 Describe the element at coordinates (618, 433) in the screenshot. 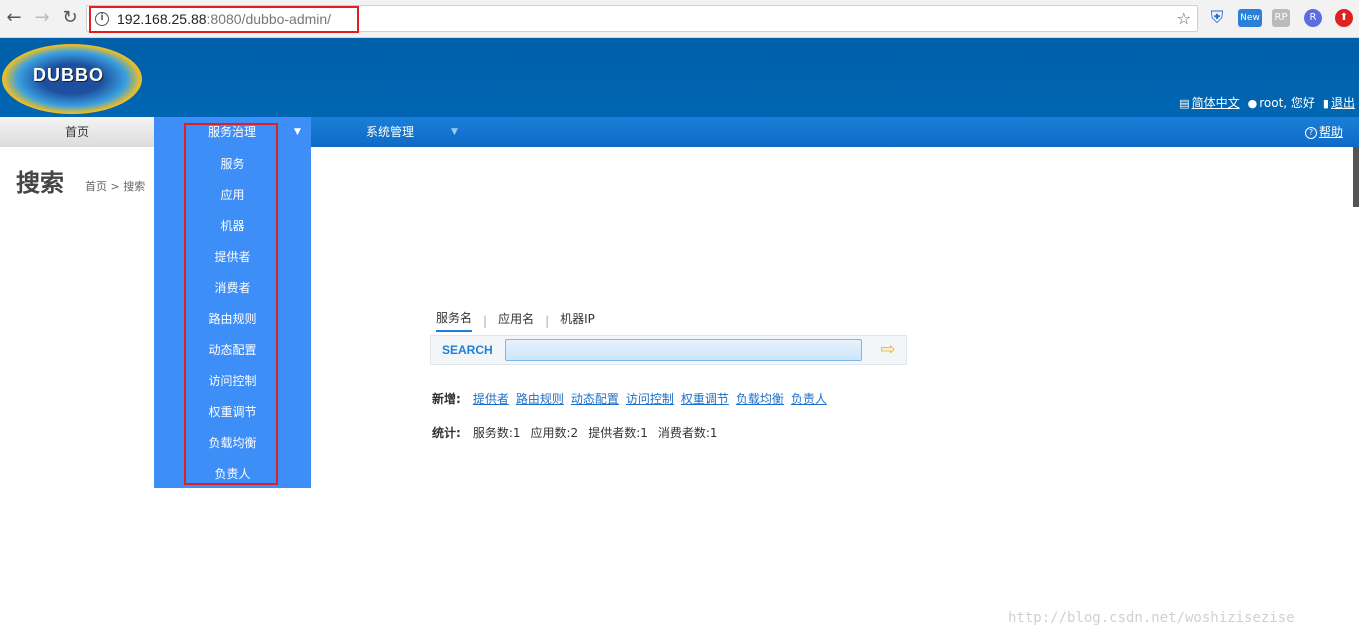

I see `stat-providers: 提供者数:1` at that location.